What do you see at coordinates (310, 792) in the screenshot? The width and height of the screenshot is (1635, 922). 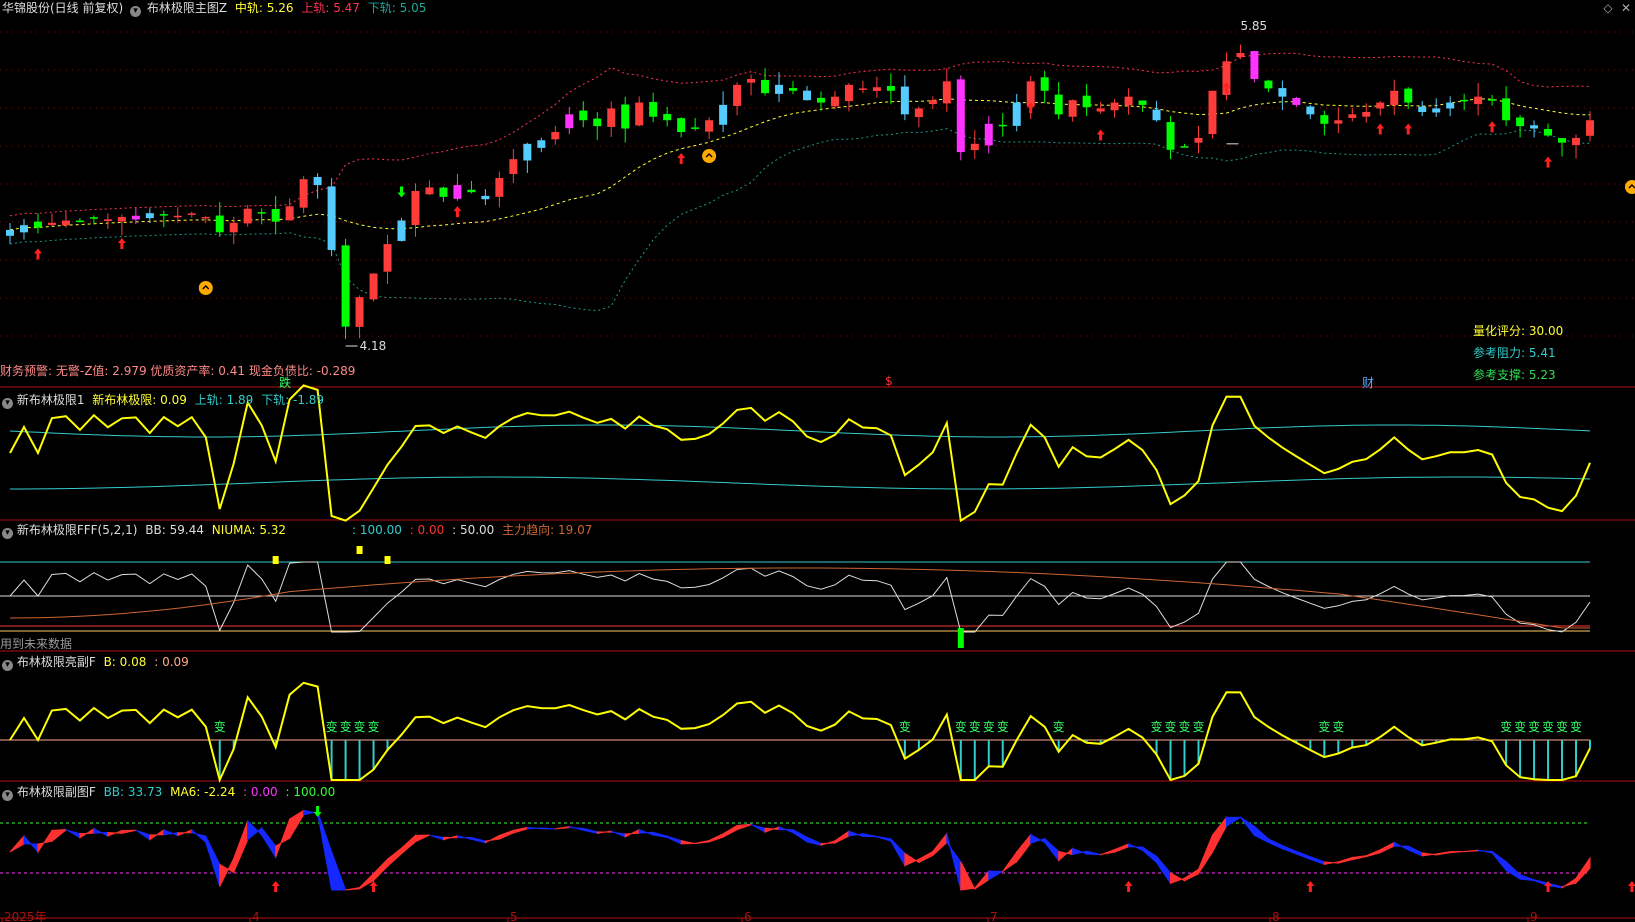 I see `panel4-v2: : 100.00` at bounding box center [310, 792].